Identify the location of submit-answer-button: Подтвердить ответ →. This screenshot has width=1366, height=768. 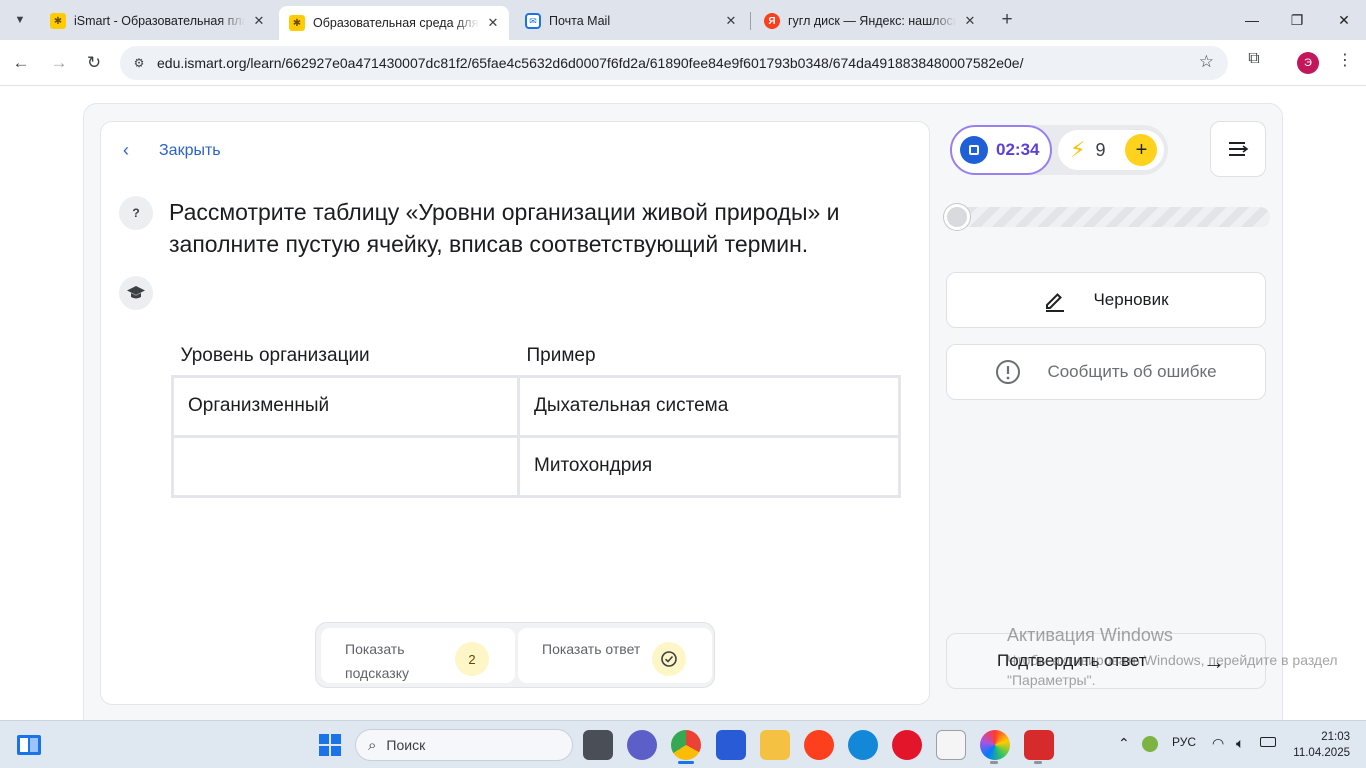
(1106, 661).